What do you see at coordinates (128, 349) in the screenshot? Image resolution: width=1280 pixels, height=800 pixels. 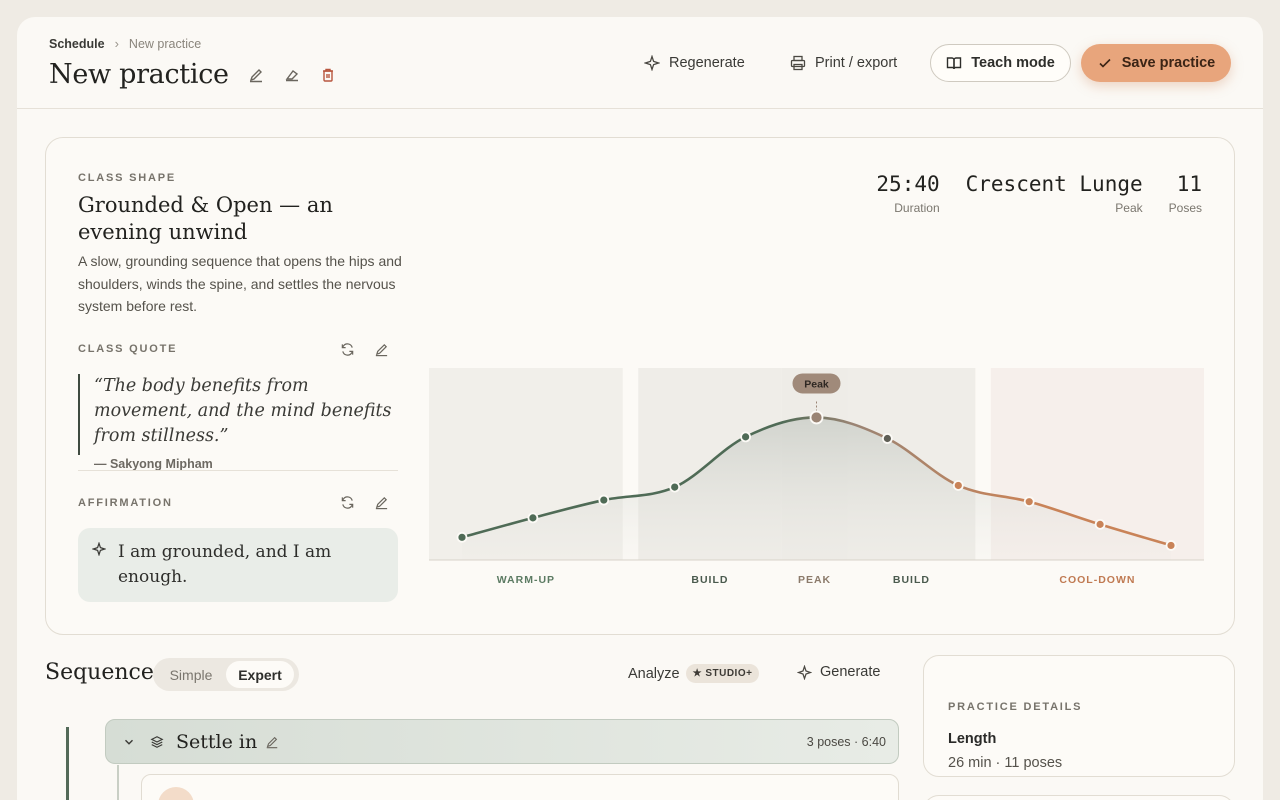 I see `class-quote-label: CLASS QUOTE` at bounding box center [128, 349].